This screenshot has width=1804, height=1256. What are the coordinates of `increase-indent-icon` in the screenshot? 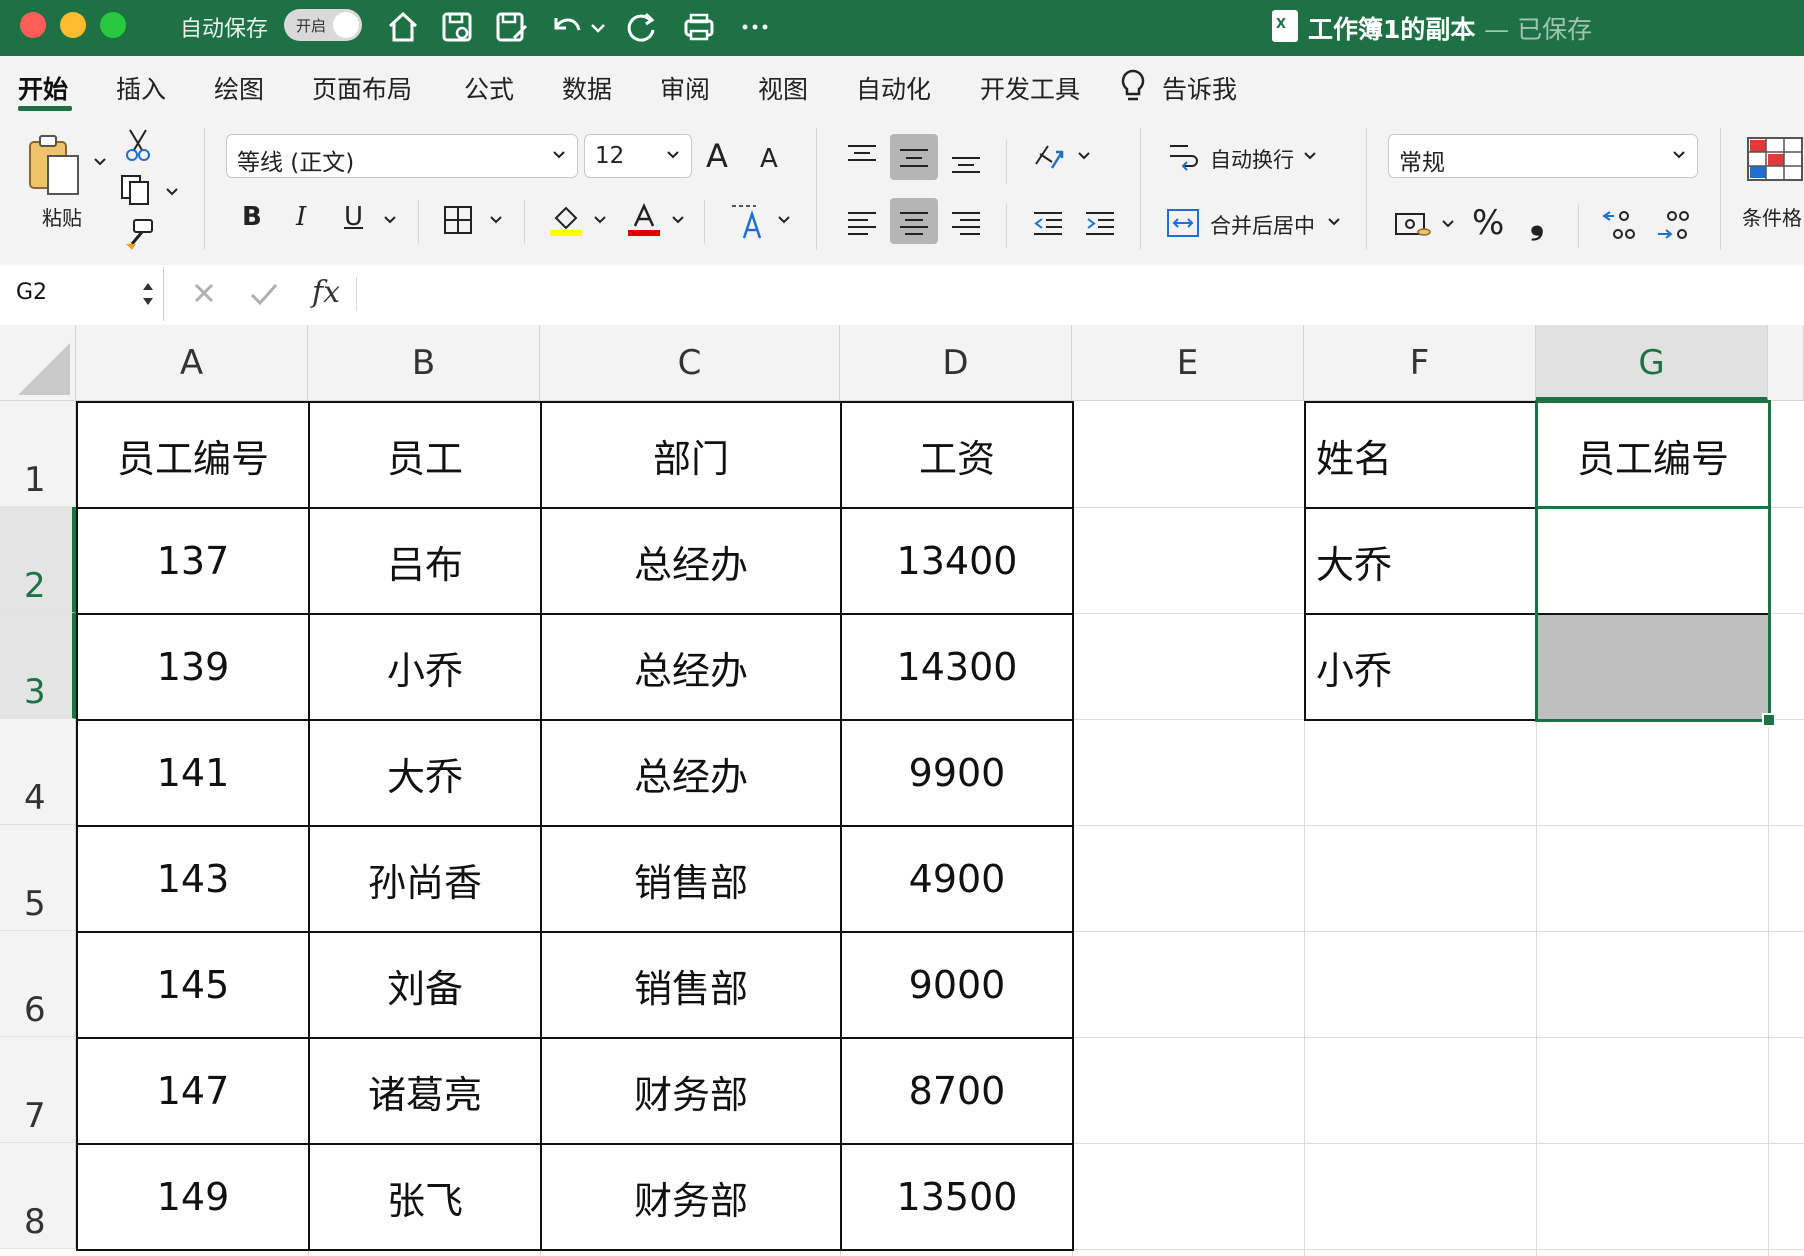 It's located at (1100, 223).